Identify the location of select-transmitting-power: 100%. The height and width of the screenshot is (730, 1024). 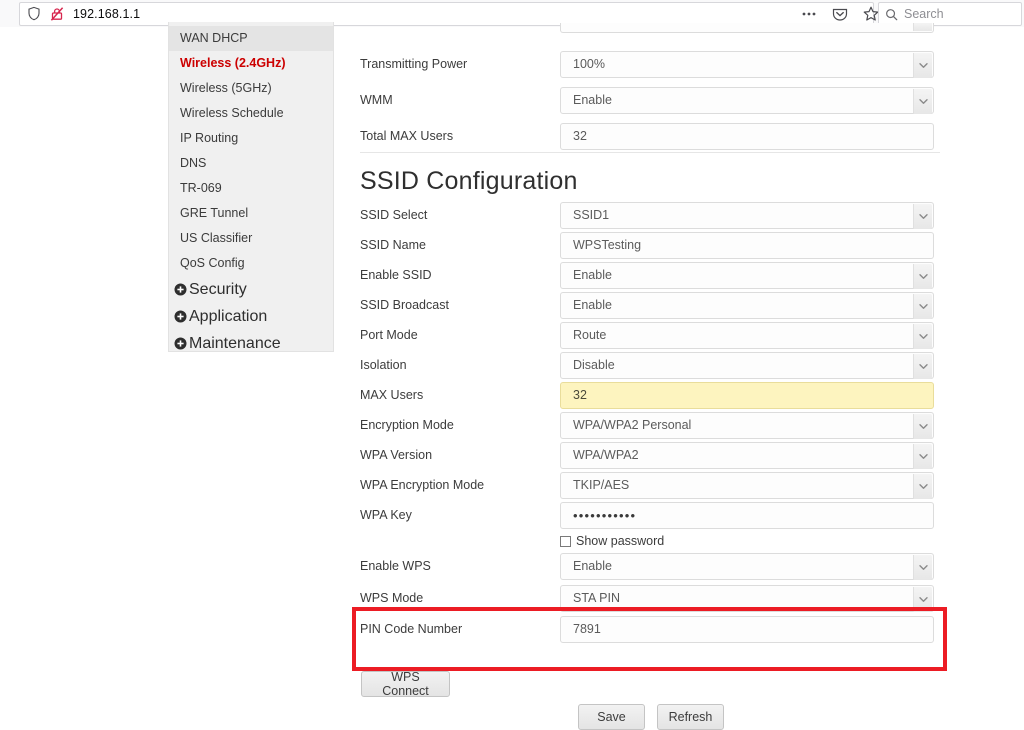
(747, 64).